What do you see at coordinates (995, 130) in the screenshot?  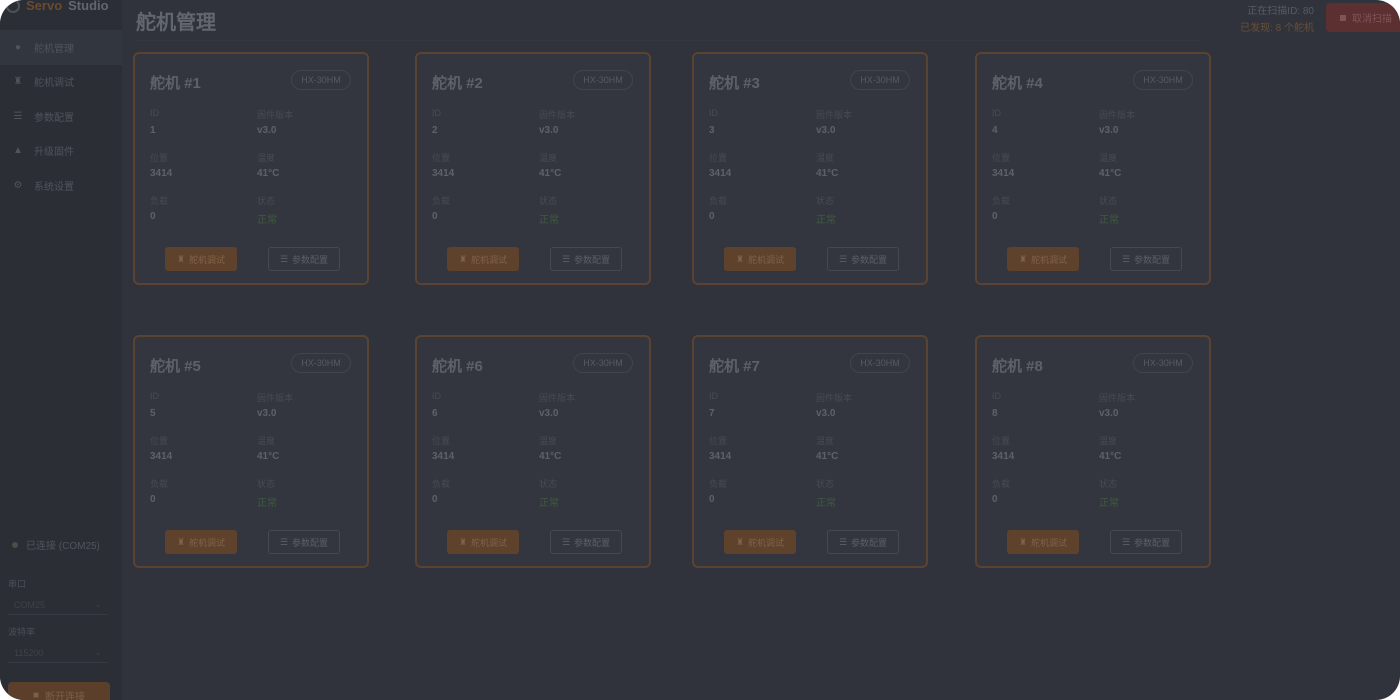 I see `id-value: 4` at bounding box center [995, 130].